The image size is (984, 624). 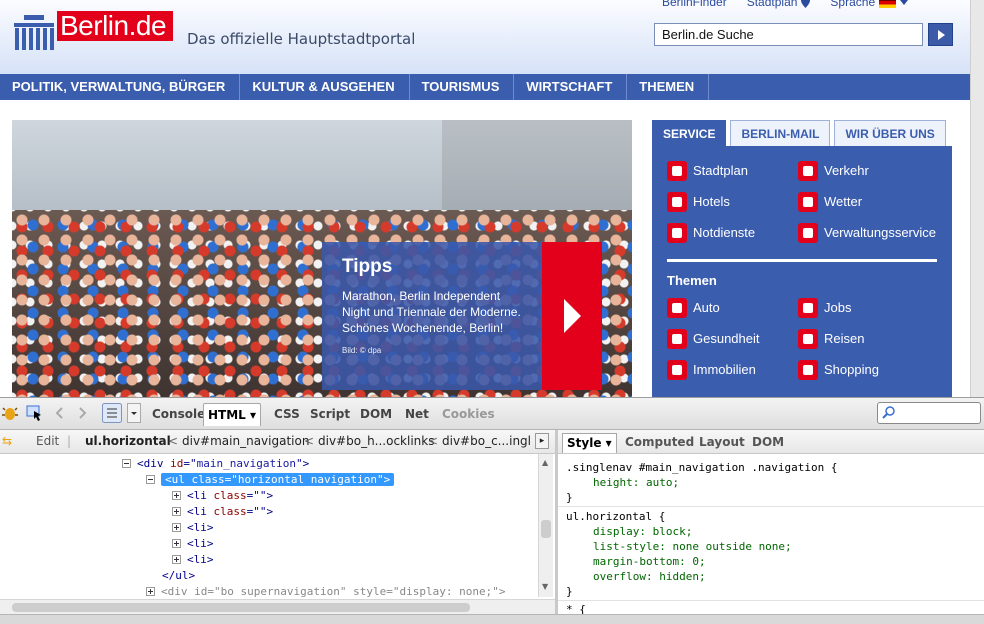 What do you see at coordinates (649, 561) in the screenshot?
I see `css-property: margin-bottom: 0;` at bounding box center [649, 561].